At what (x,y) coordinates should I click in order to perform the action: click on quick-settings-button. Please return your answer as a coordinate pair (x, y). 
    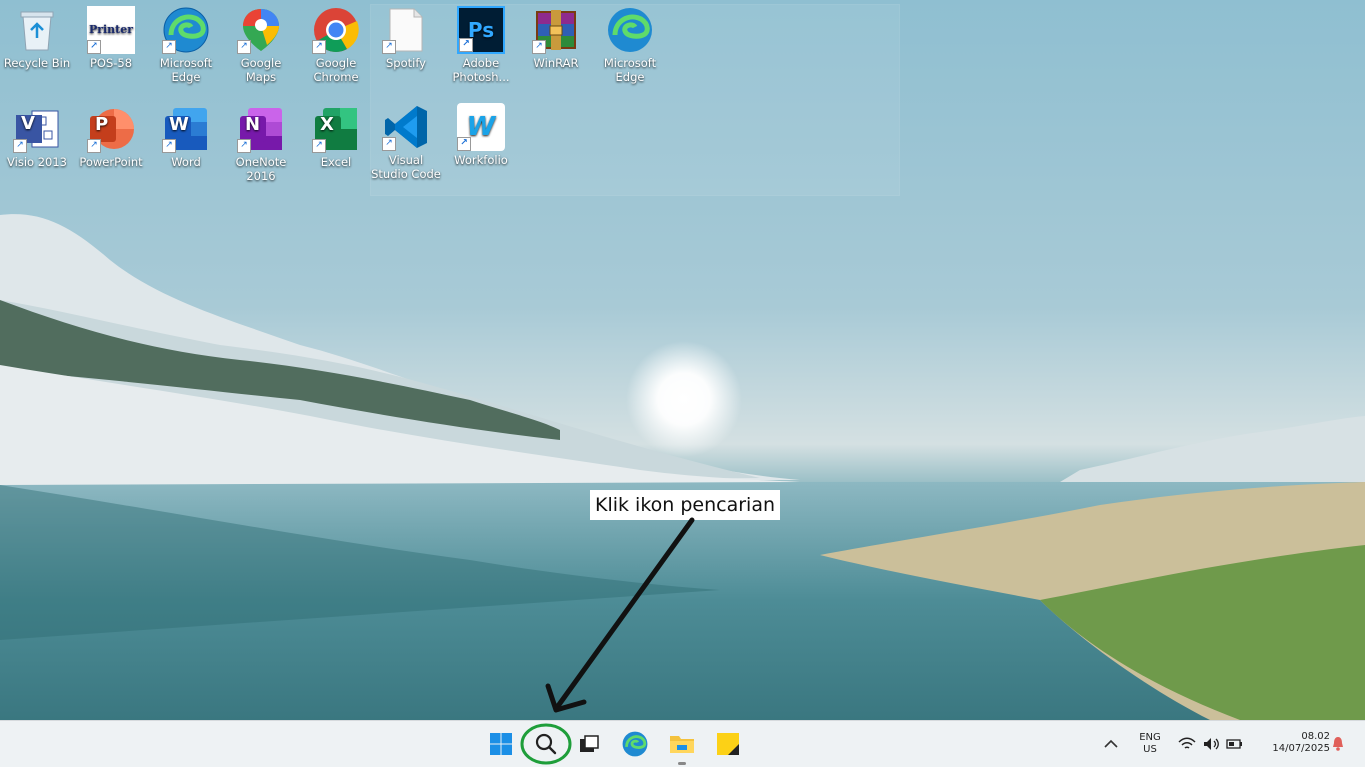
    Looking at the image, I should click on (1211, 744).